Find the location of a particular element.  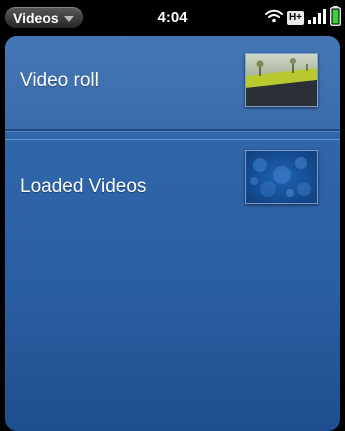

list-item-label: Loaded Videos is located at coordinates (83, 186).